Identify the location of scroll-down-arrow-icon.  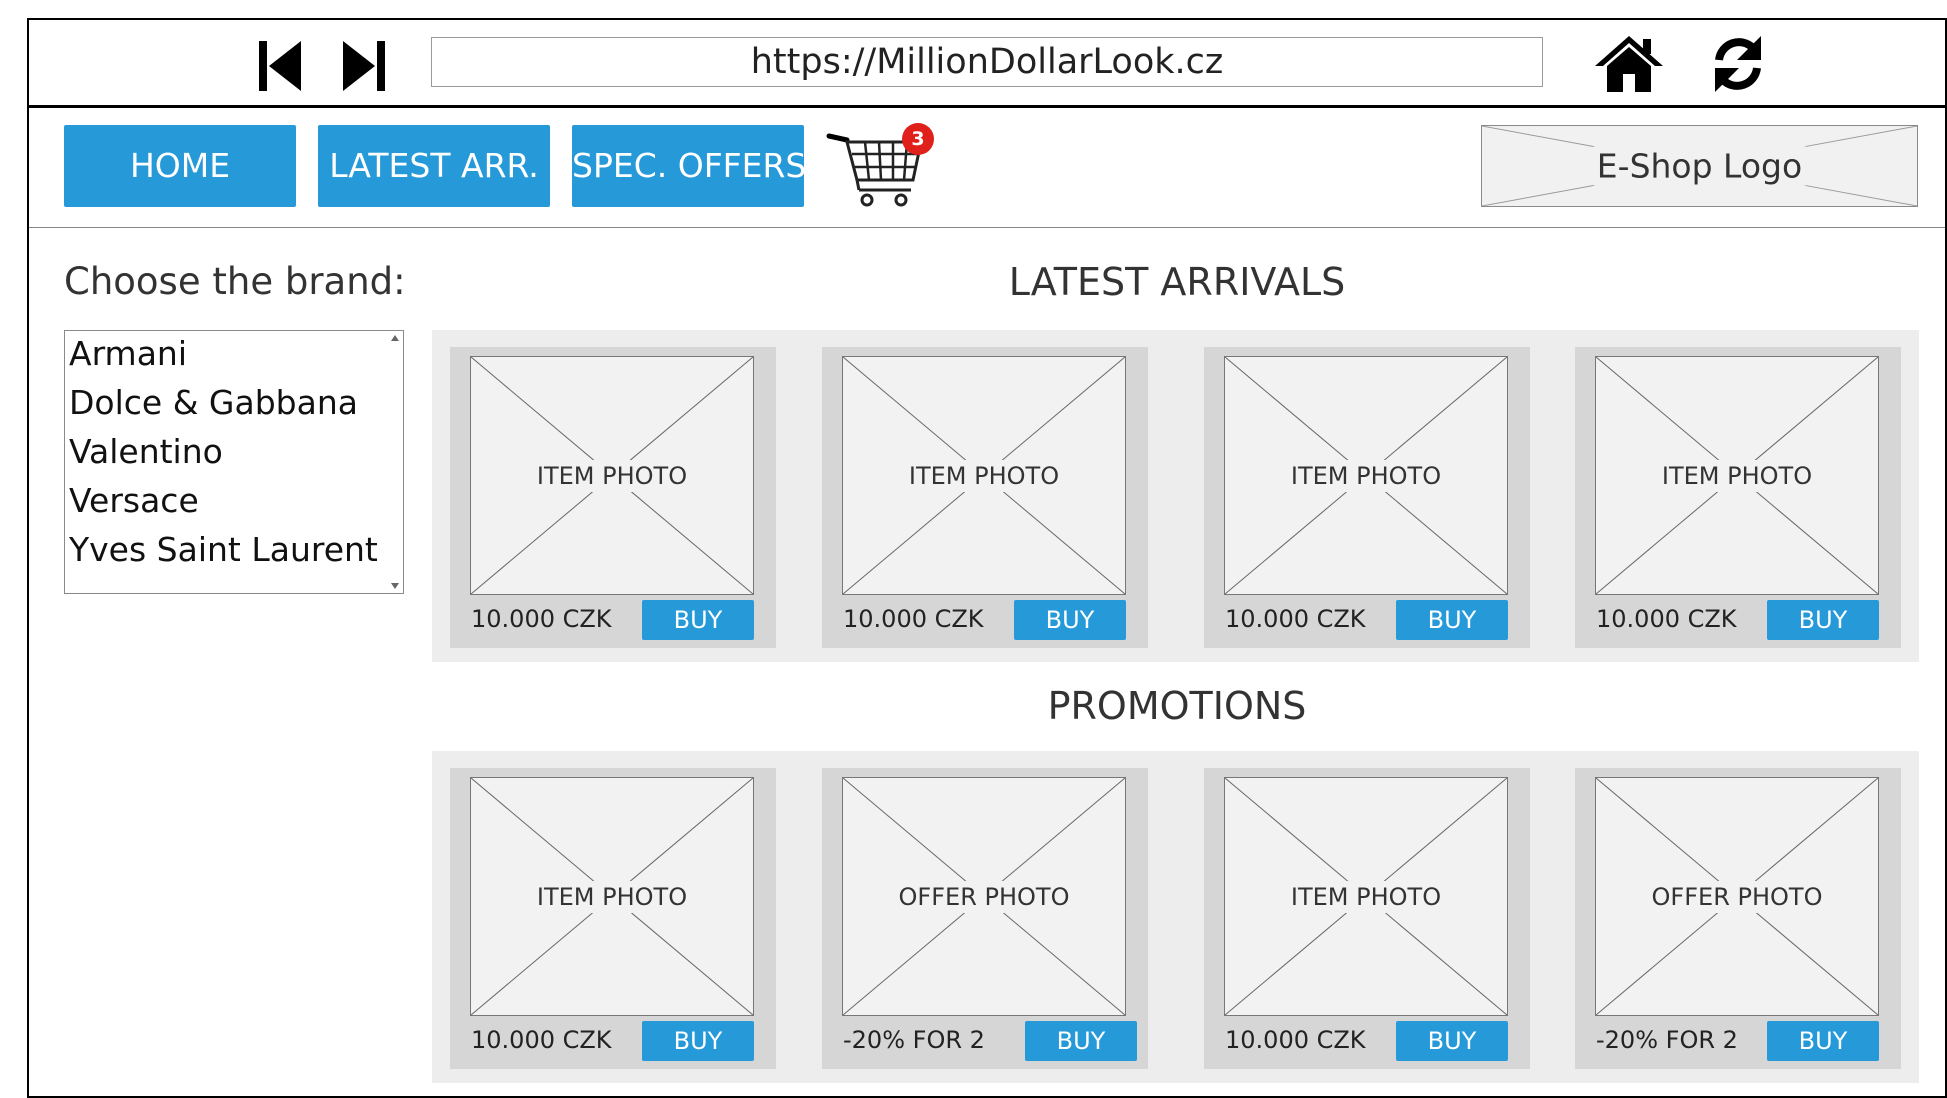
(395, 586).